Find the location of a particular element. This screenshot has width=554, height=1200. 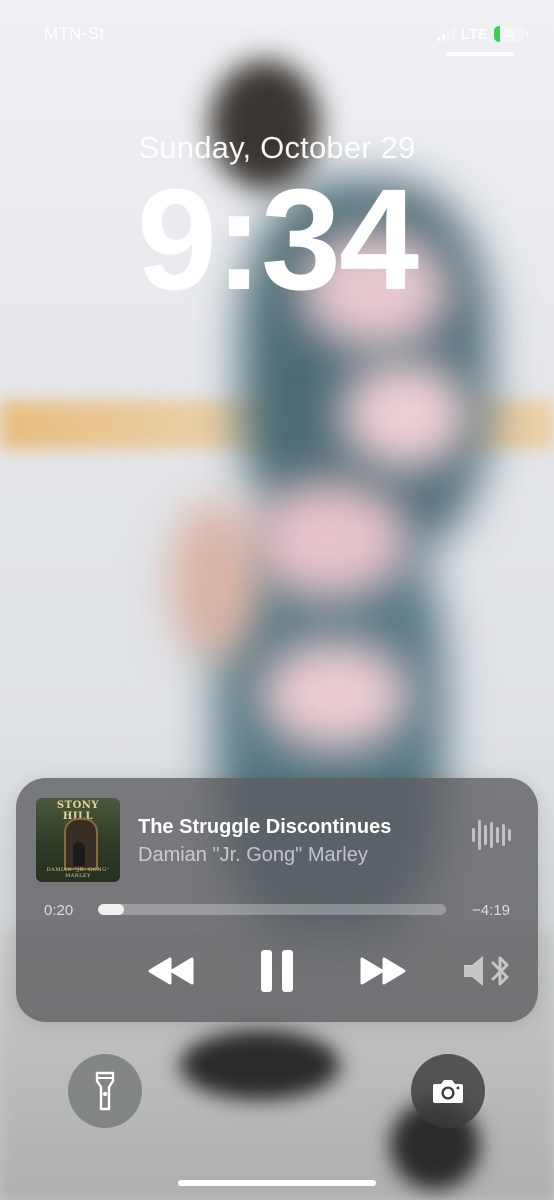

status-bar: MTN-St LTE 21 is located at coordinates (277, 30).